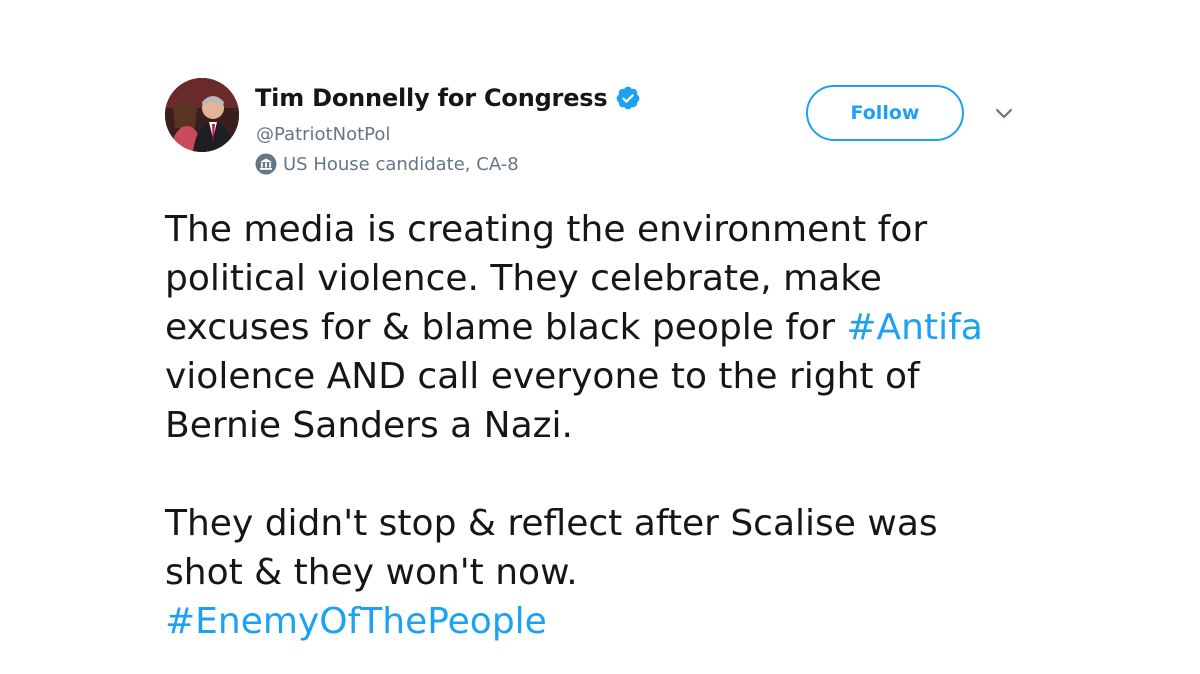 The height and width of the screenshot is (674, 1200). I want to click on chevron-down-icon, so click(1004, 114).